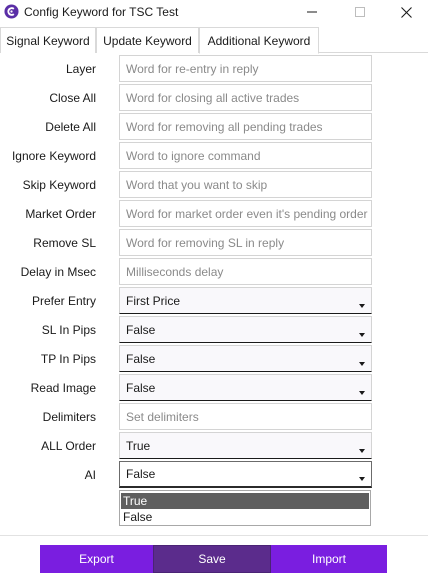  What do you see at coordinates (245, 97) in the screenshot?
I see `close-all-input: Word for closing all active trades` at bounding box center [245, 97].